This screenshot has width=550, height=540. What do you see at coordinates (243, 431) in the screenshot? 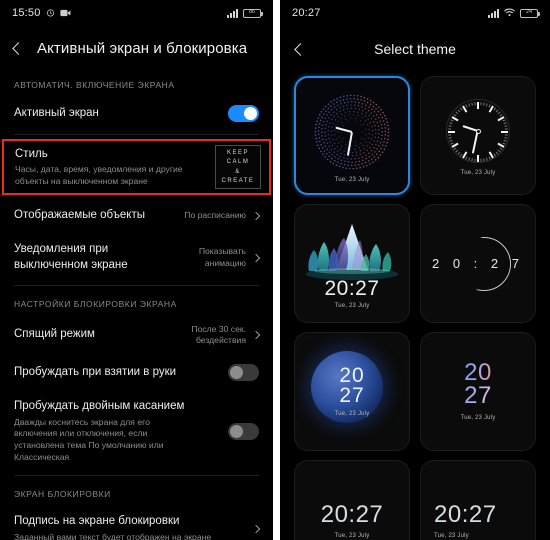
I see `wake-double-tap-toggle` at bounding box center [243, 431].